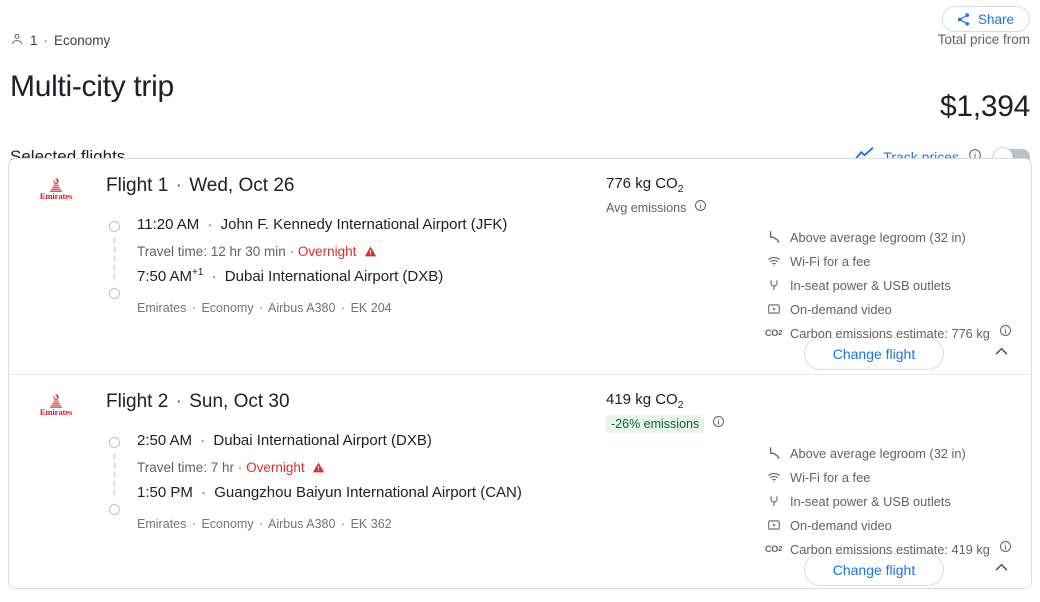 The image size is (1040, 602). I want to click on arrival-time: 1:50 PM, so click(165, 492).